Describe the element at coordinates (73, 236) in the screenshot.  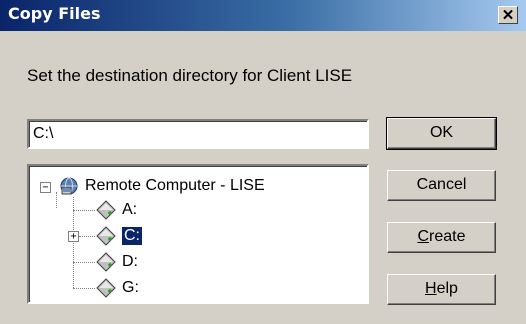
I see `expand-drive-c-toggle: +` at that location.